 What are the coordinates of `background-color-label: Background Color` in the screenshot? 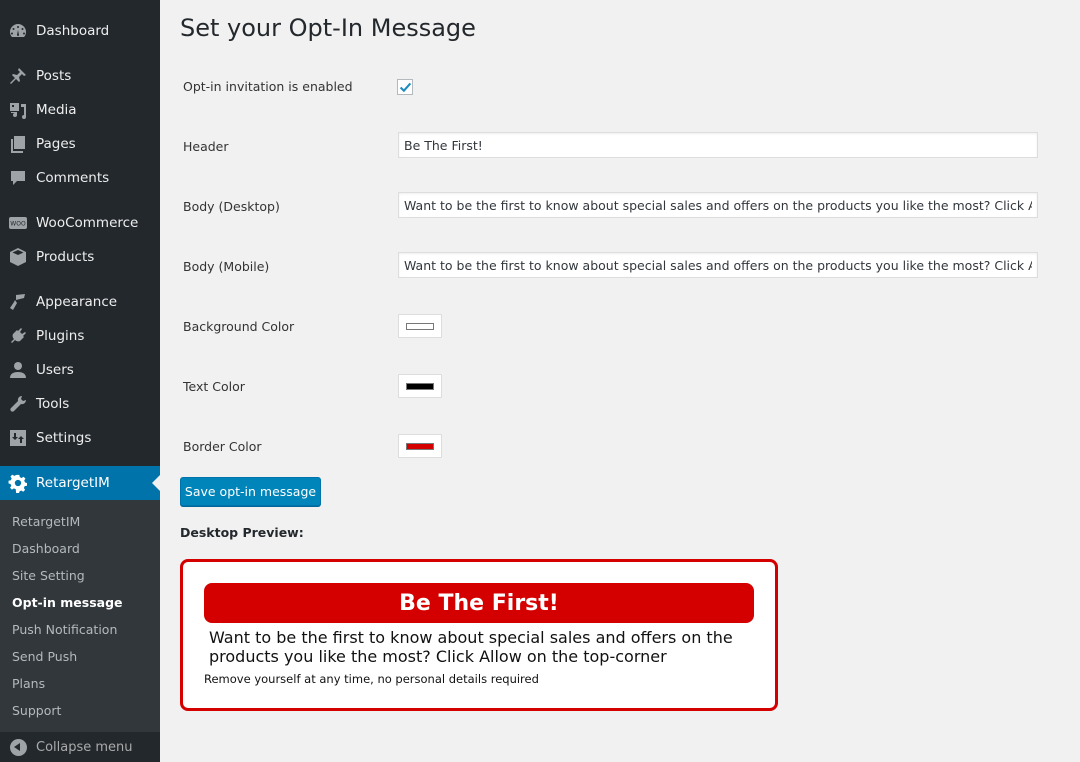 It's located at (239, 326).